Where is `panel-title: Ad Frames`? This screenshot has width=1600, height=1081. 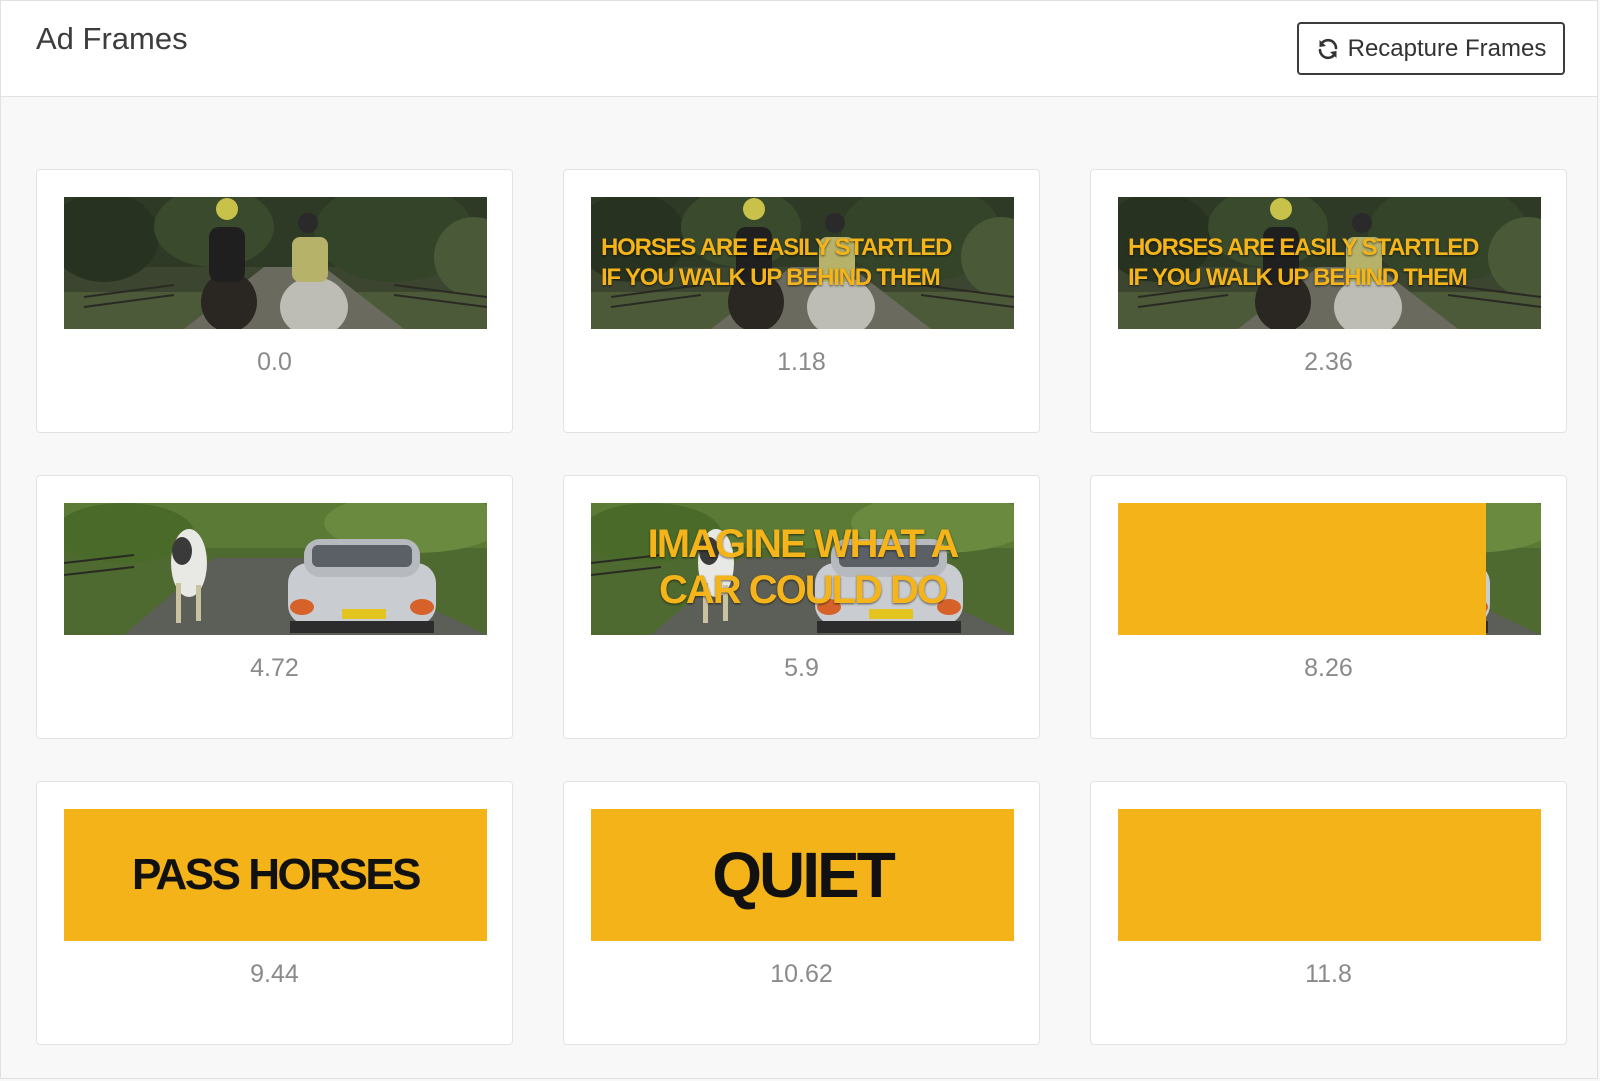 panel-title: Ad Frames is located at coordinates (112, 38).